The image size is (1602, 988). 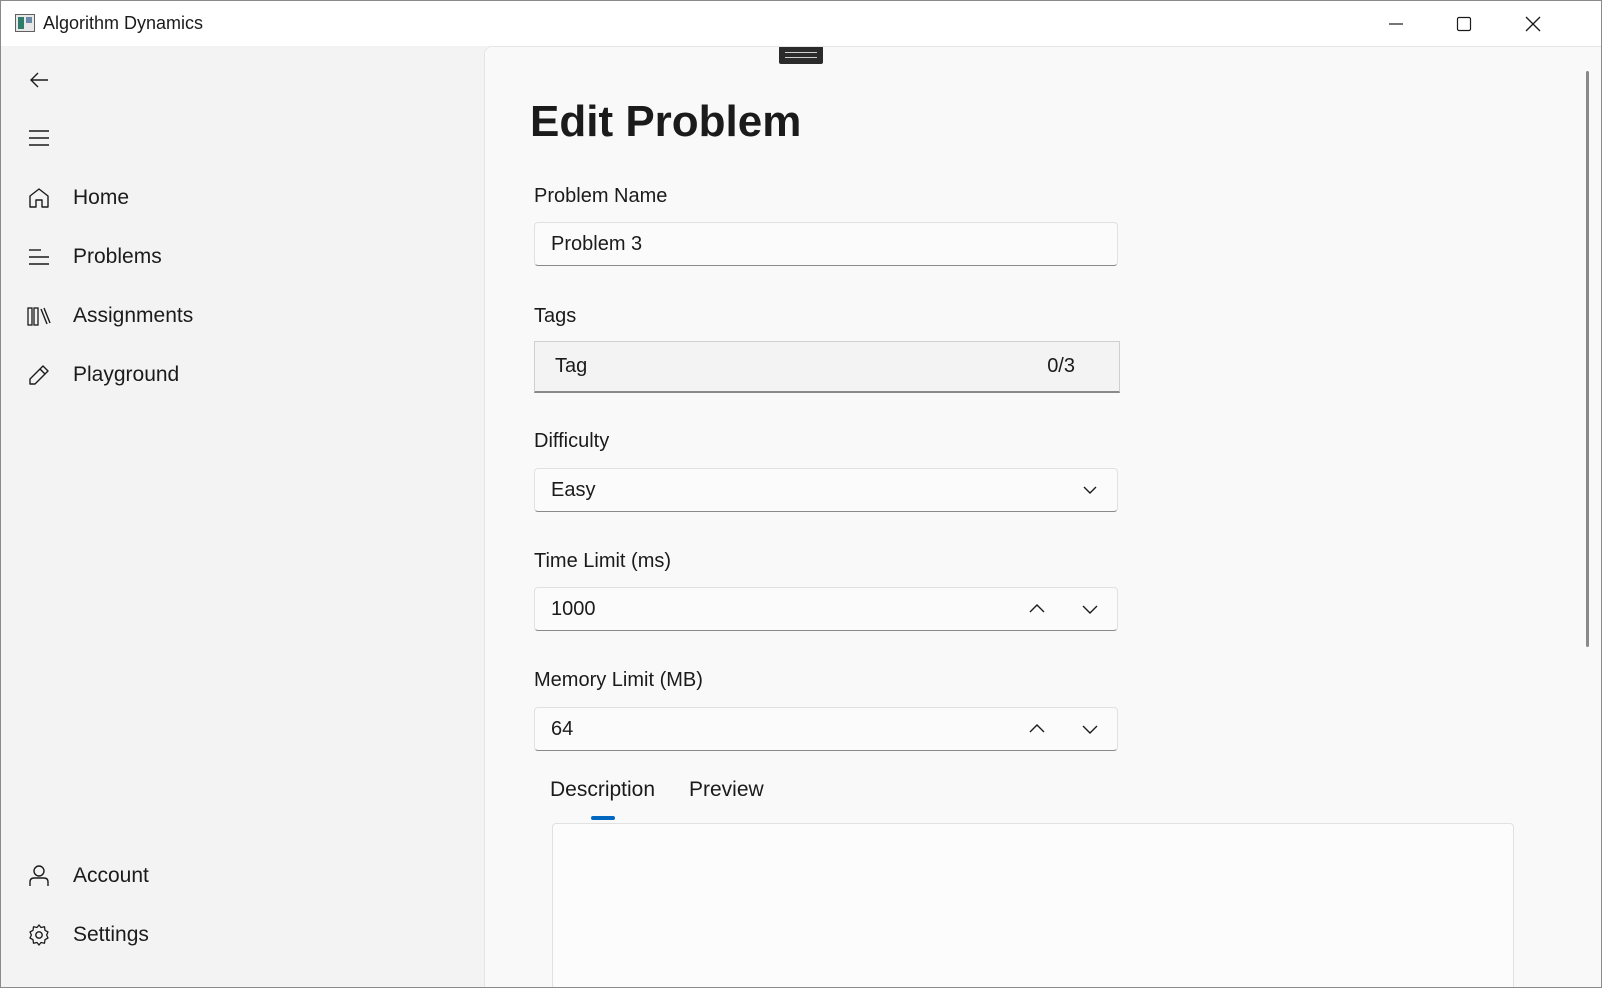 What do you see at coordinates (239, 935) in the screenshot?
I see `nav-item-settings: Settings` at bounding box center [239, 935].